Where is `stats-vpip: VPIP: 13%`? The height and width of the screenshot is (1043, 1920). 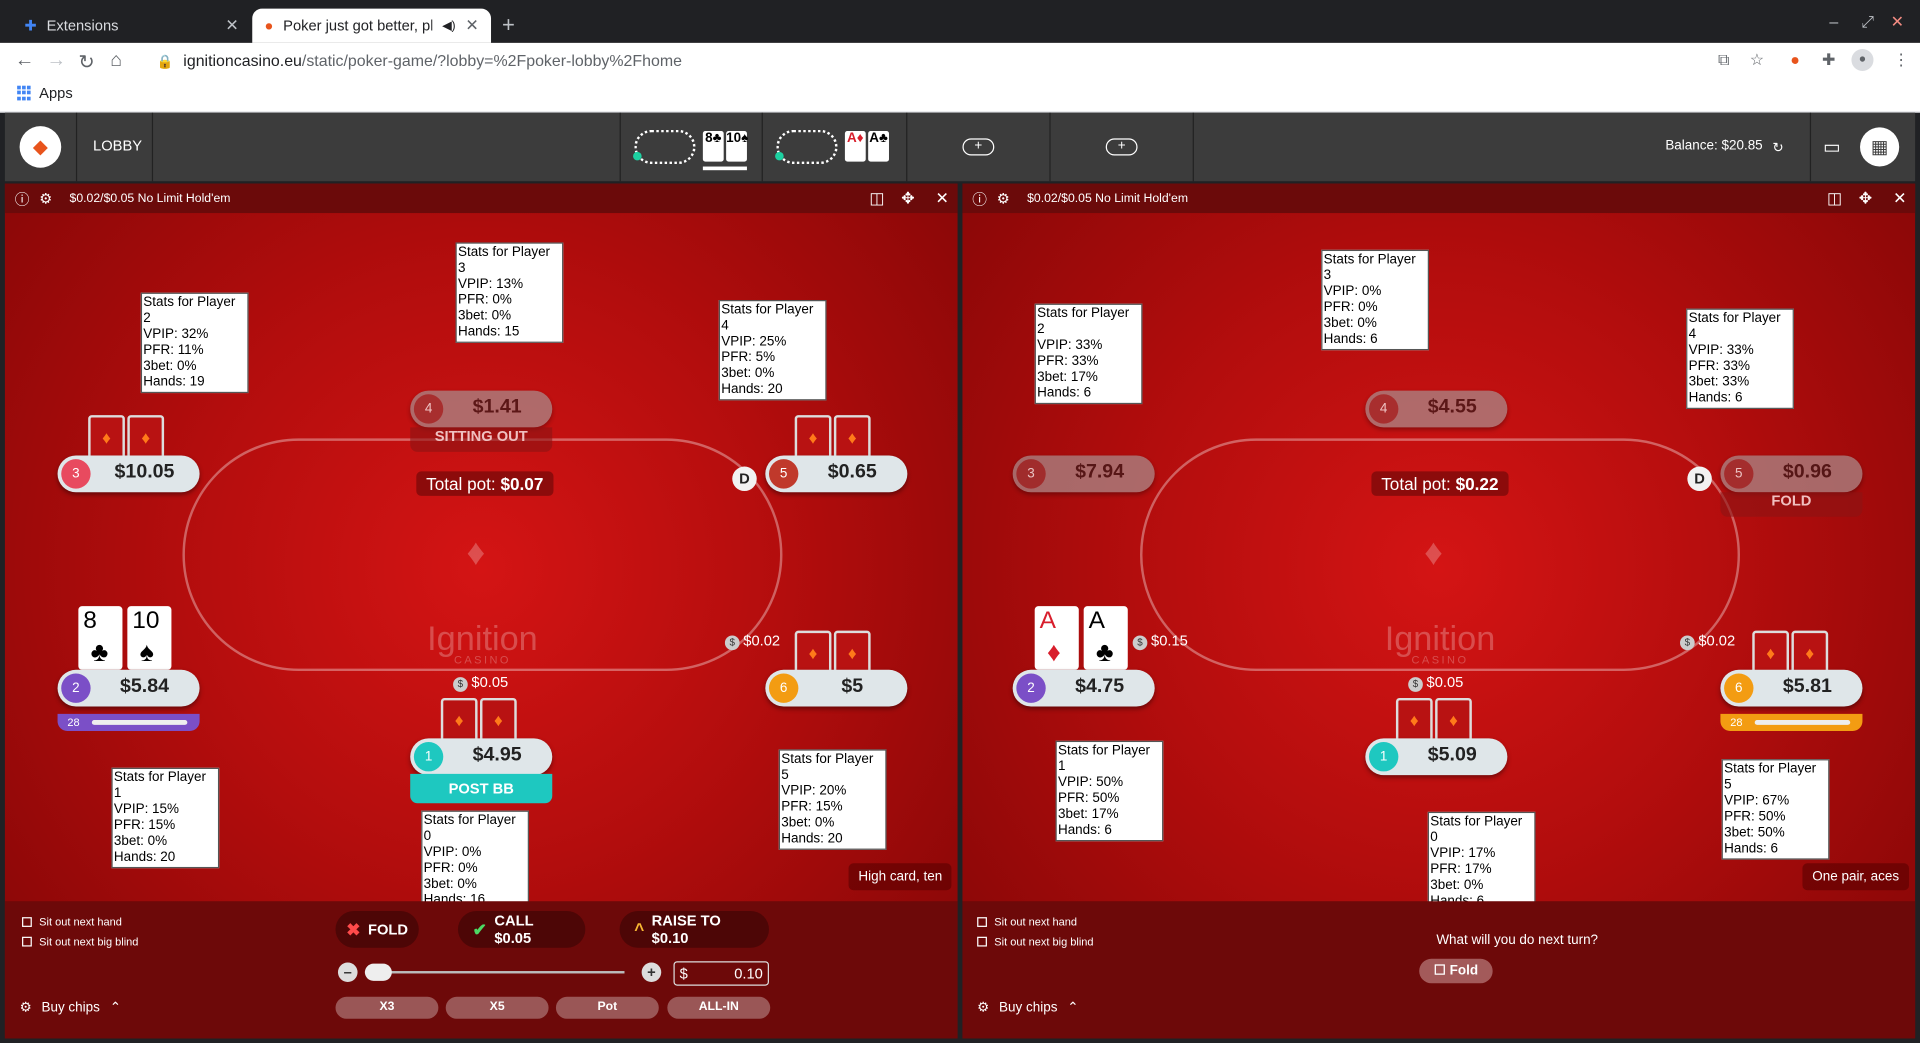
stats-vpip: VPIP: 13% is located at coordinates (490, 284).